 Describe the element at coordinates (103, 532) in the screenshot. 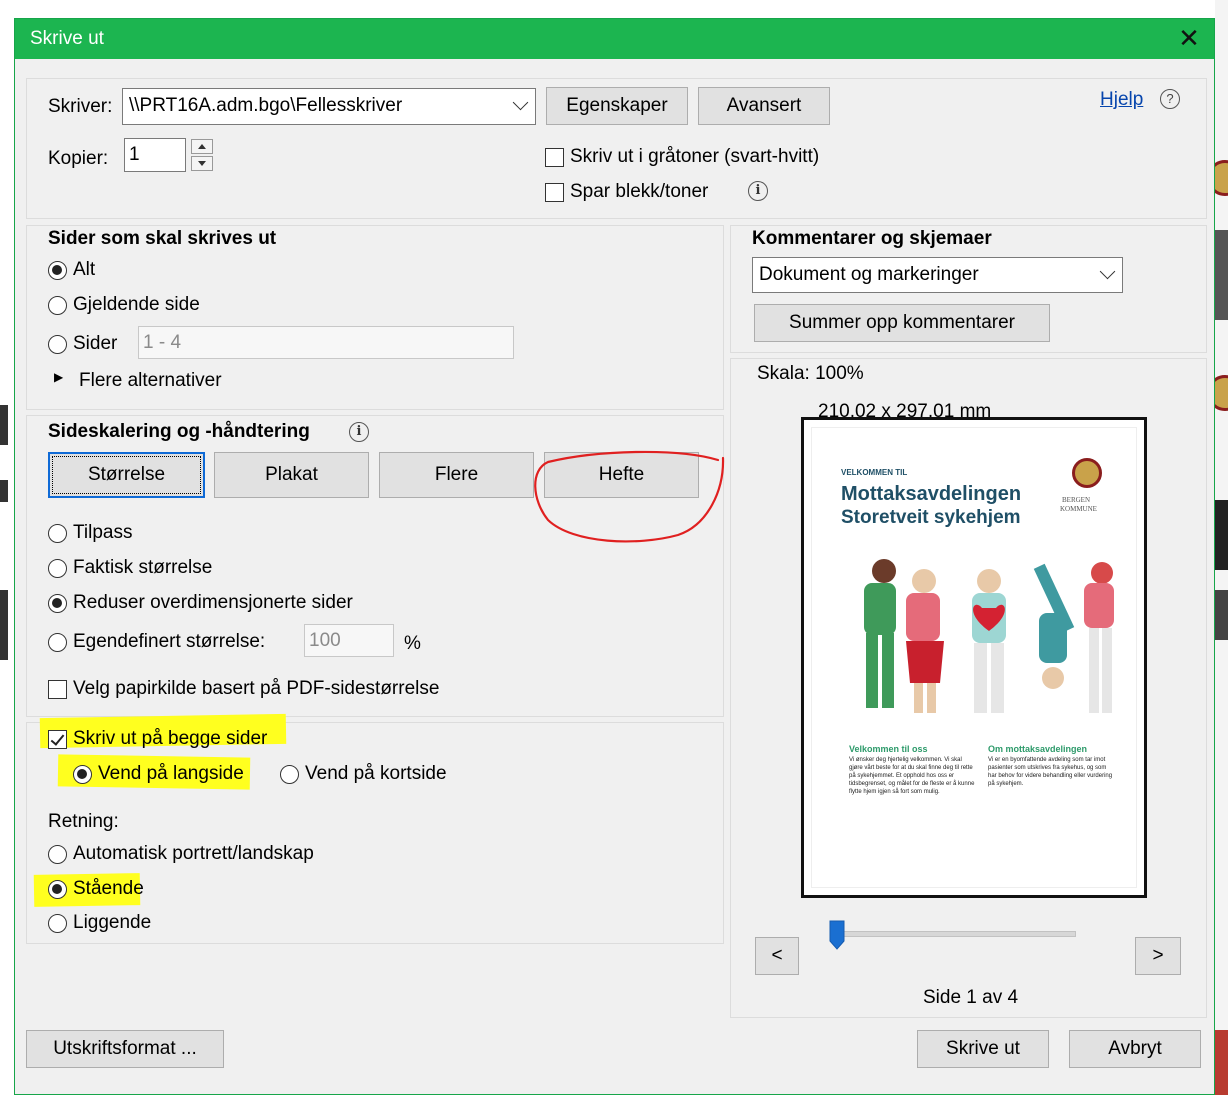

I see `fit-label: Tilpass` at that location.